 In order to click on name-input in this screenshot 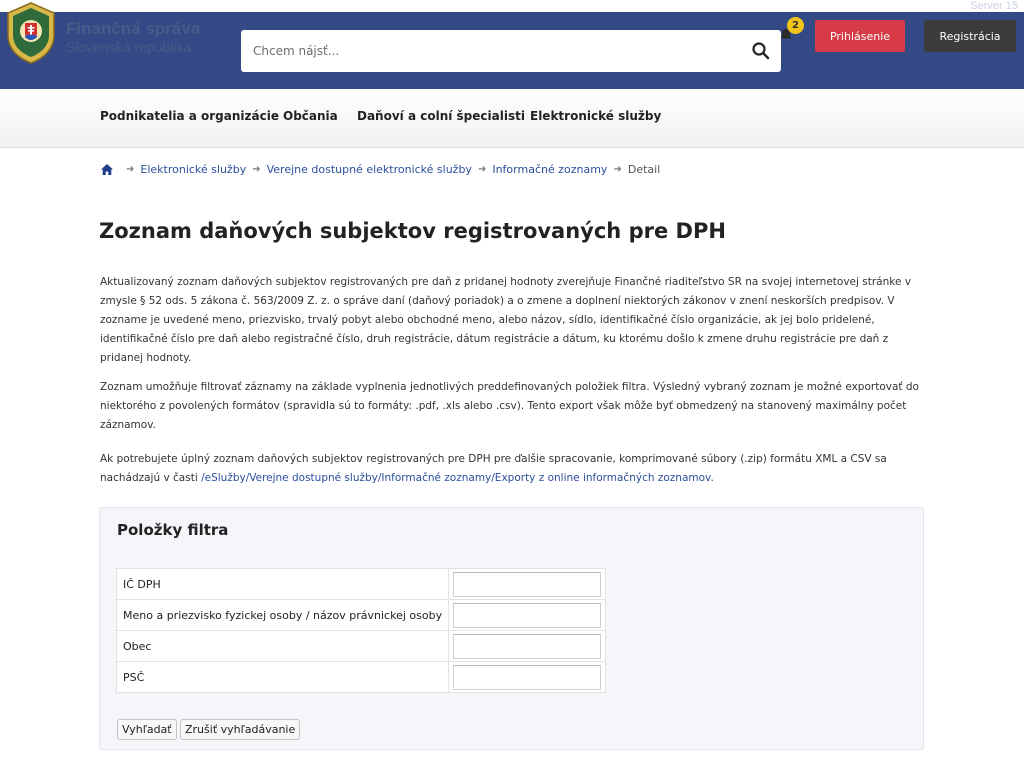, I will do `click(527, 615)`.